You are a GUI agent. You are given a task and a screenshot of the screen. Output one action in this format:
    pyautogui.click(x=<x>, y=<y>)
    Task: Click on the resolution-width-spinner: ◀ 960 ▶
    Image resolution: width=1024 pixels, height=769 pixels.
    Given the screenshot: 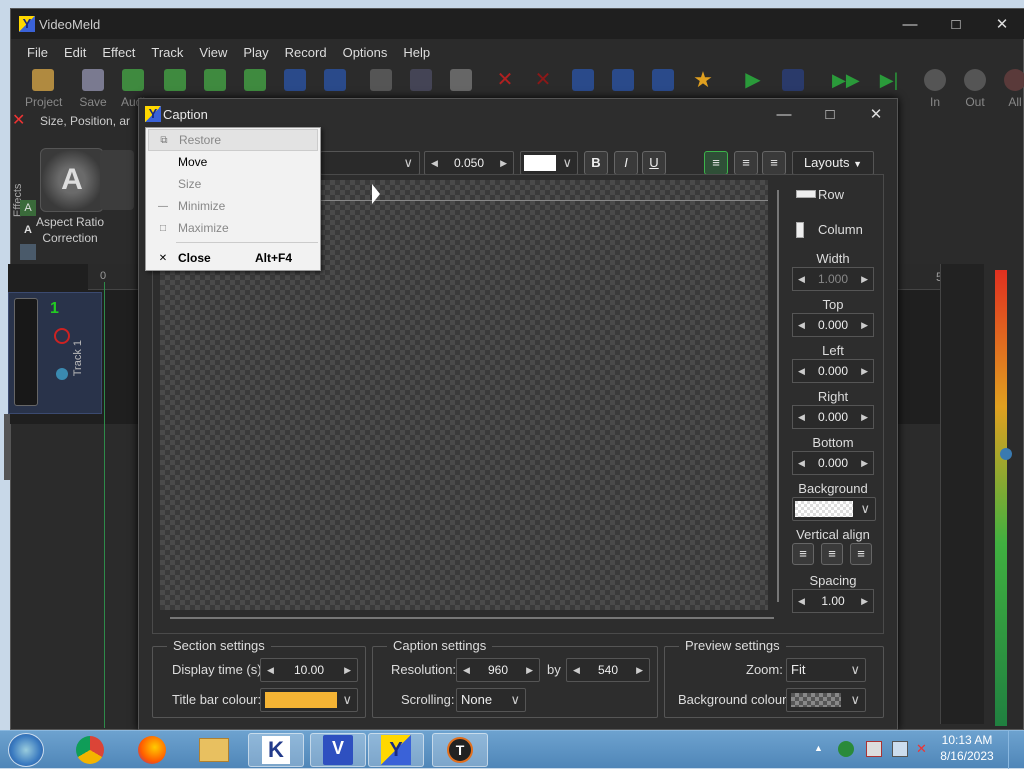 What is the action you would take?
    pyautogui.click(x=498, y=670)
    